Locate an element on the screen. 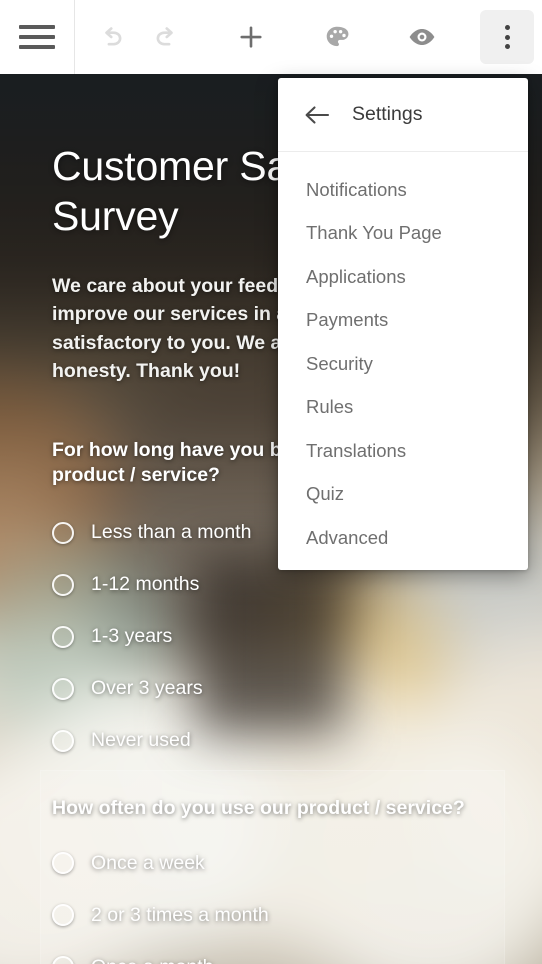 This screenshot has height=964, width=542. radio-option: 1-3 years is located at coordinates (267, 637).